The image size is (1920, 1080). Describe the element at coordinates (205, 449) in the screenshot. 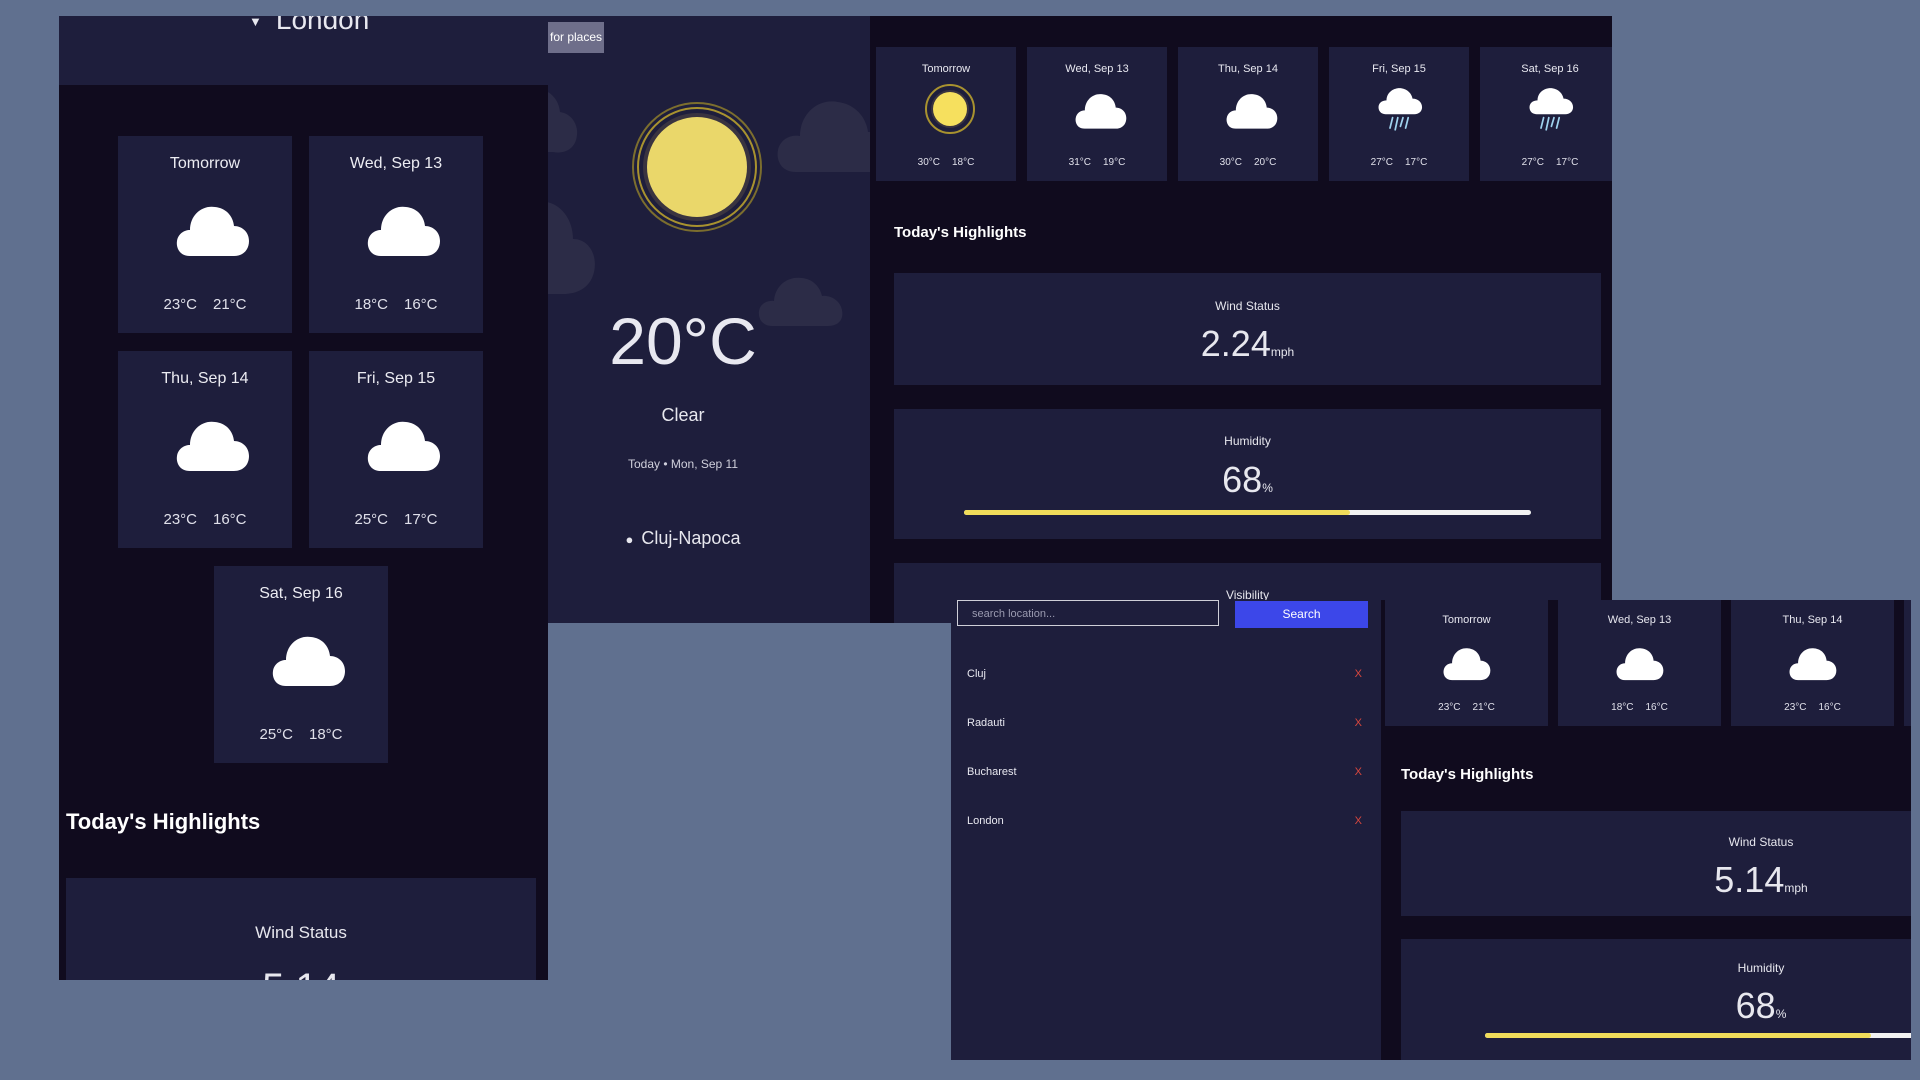

I see `forecast-card: Thu, Sep 14 23°C 16°C` at that location.